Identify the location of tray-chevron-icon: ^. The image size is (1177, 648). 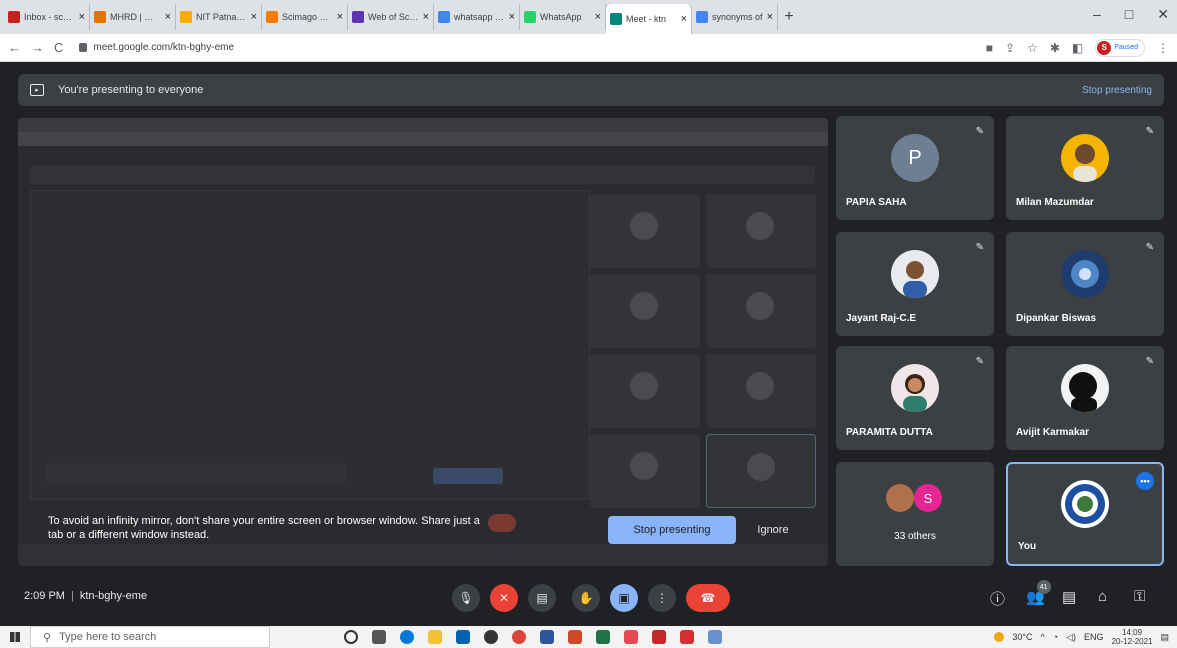
(1042, 637).